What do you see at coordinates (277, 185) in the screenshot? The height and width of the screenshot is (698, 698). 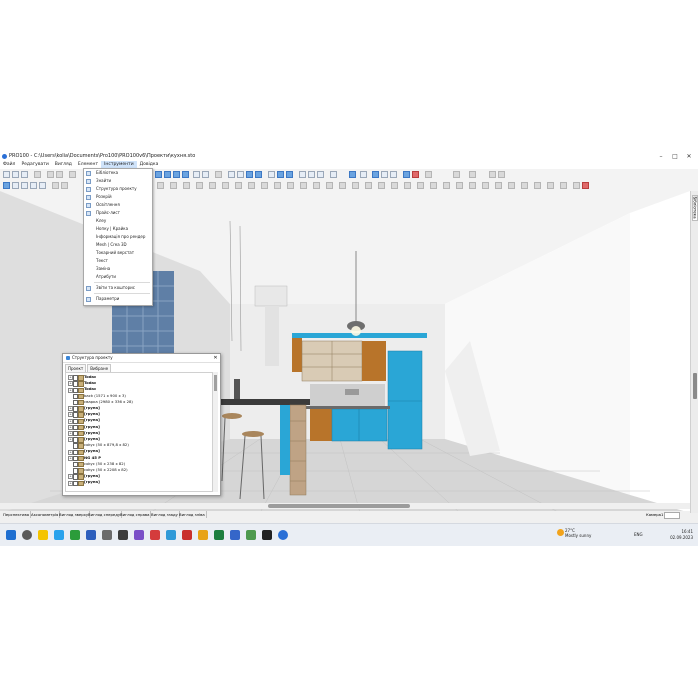 I see `align-center-icon` at bounding box center [277, 185].